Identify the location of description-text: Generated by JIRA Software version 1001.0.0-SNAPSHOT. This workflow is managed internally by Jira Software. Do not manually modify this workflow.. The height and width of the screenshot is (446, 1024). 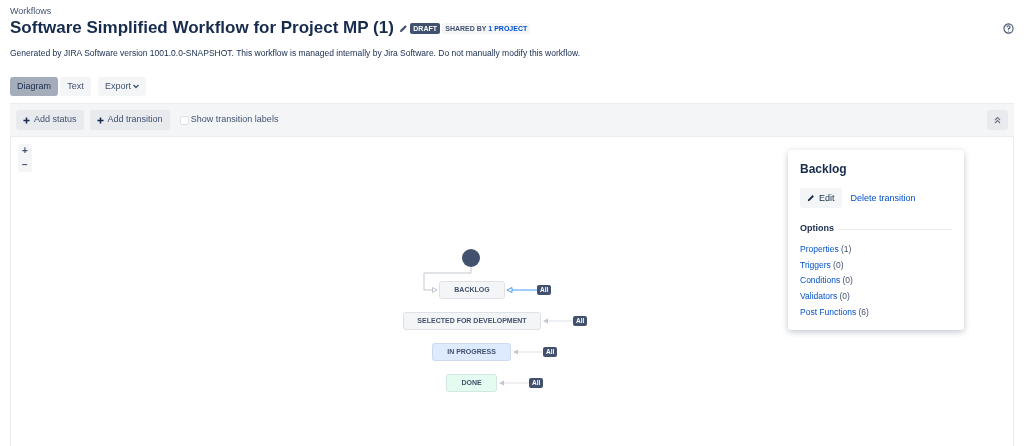
(296, 53).